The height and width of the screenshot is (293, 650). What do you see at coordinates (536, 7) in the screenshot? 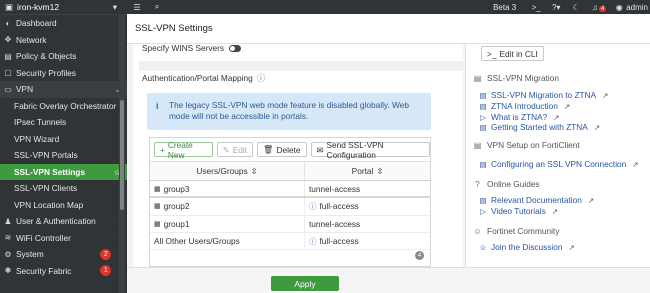
I see `cli-console-icon: >_` at bounding box center [536, 7].